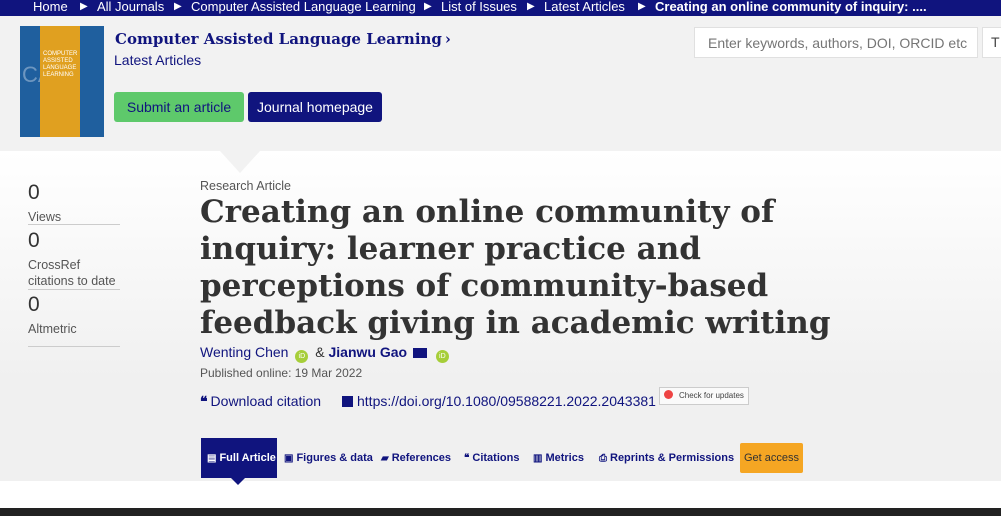 The height and width of the screenshot is (516, 1001). I want to click on header-pointer, so click(240, 162).